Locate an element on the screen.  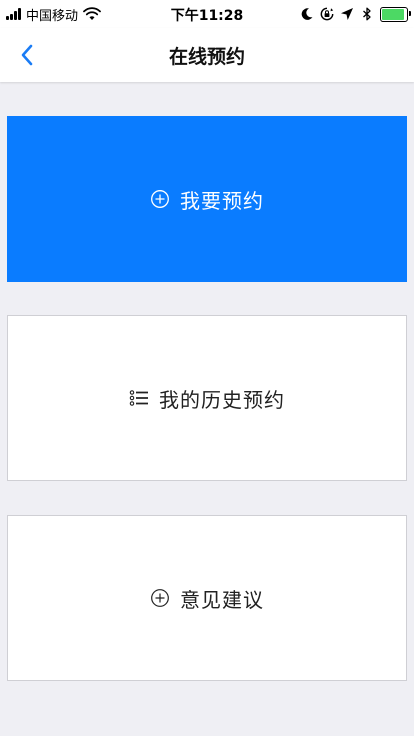
location-arrow-icon is located at coordinates (347, 14).